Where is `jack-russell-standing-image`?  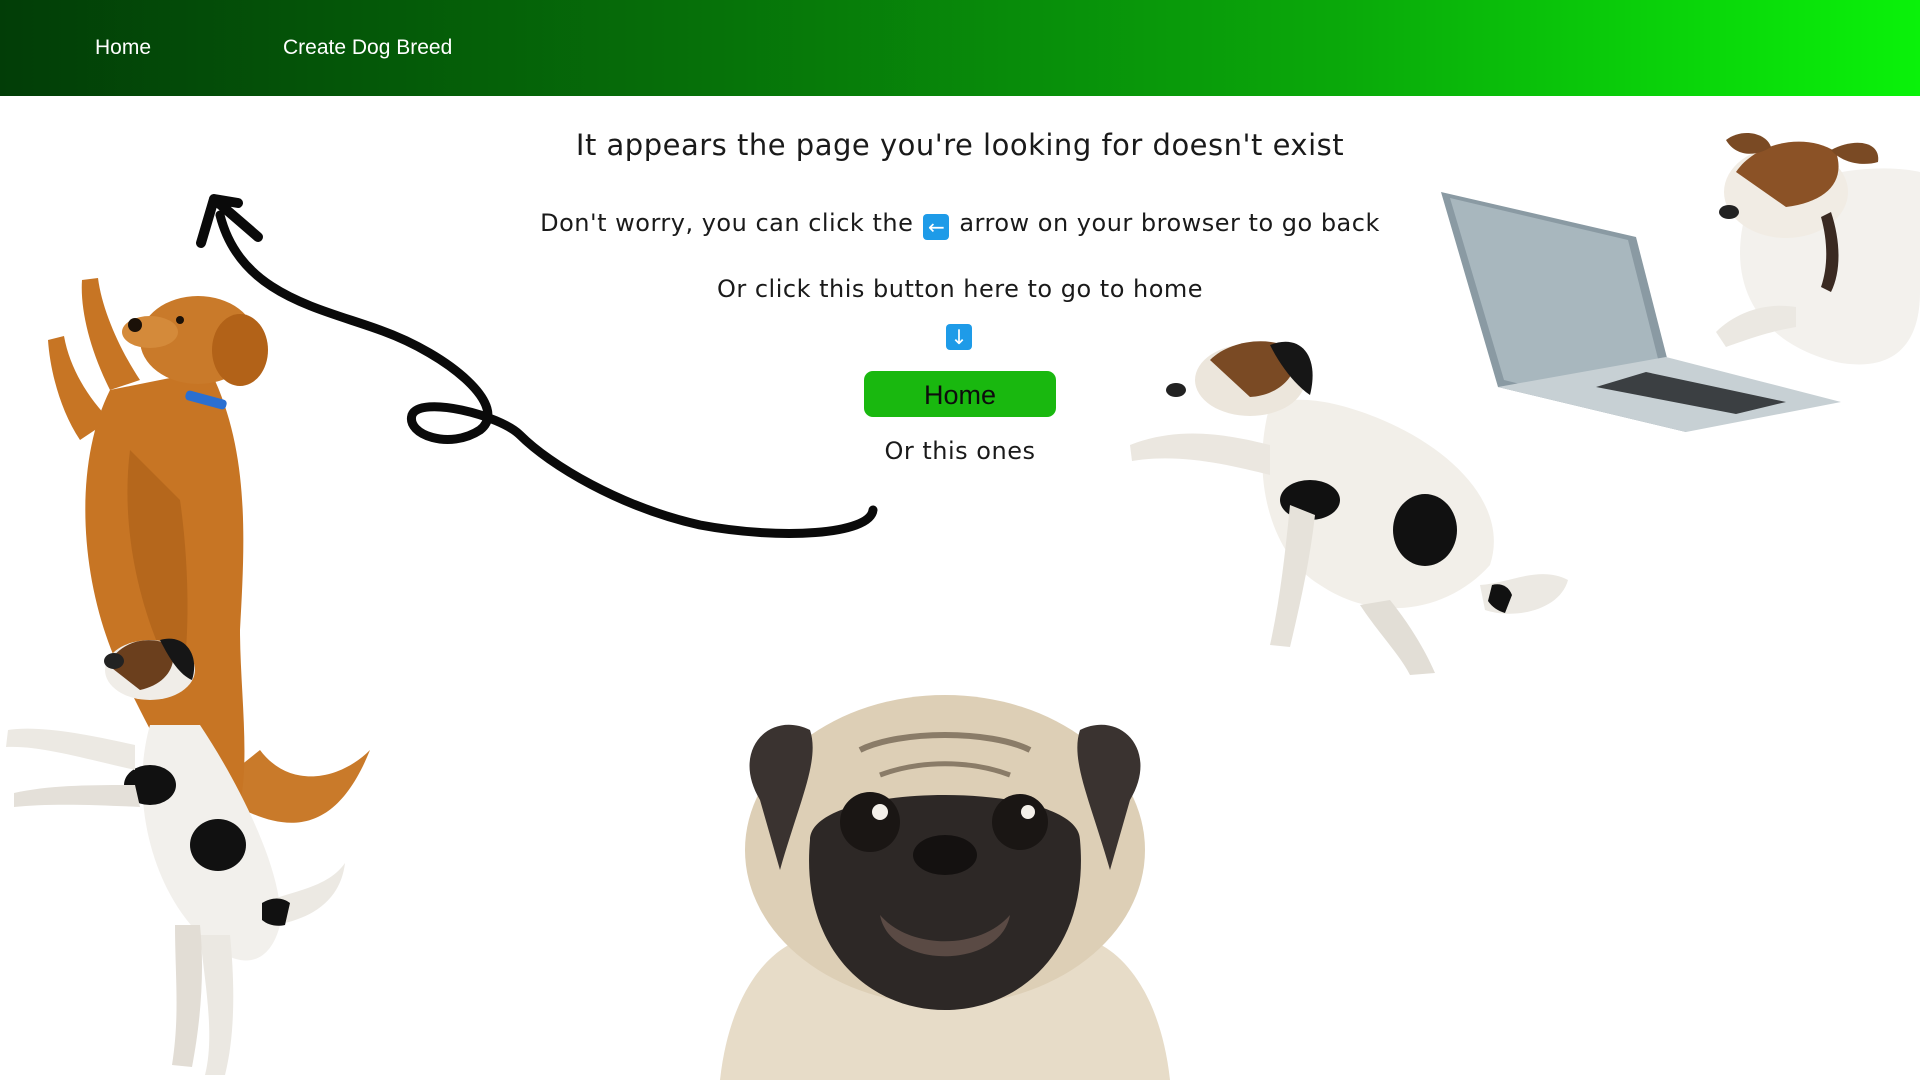
jack-russell-standing-image is located at coordinates (175, 856).